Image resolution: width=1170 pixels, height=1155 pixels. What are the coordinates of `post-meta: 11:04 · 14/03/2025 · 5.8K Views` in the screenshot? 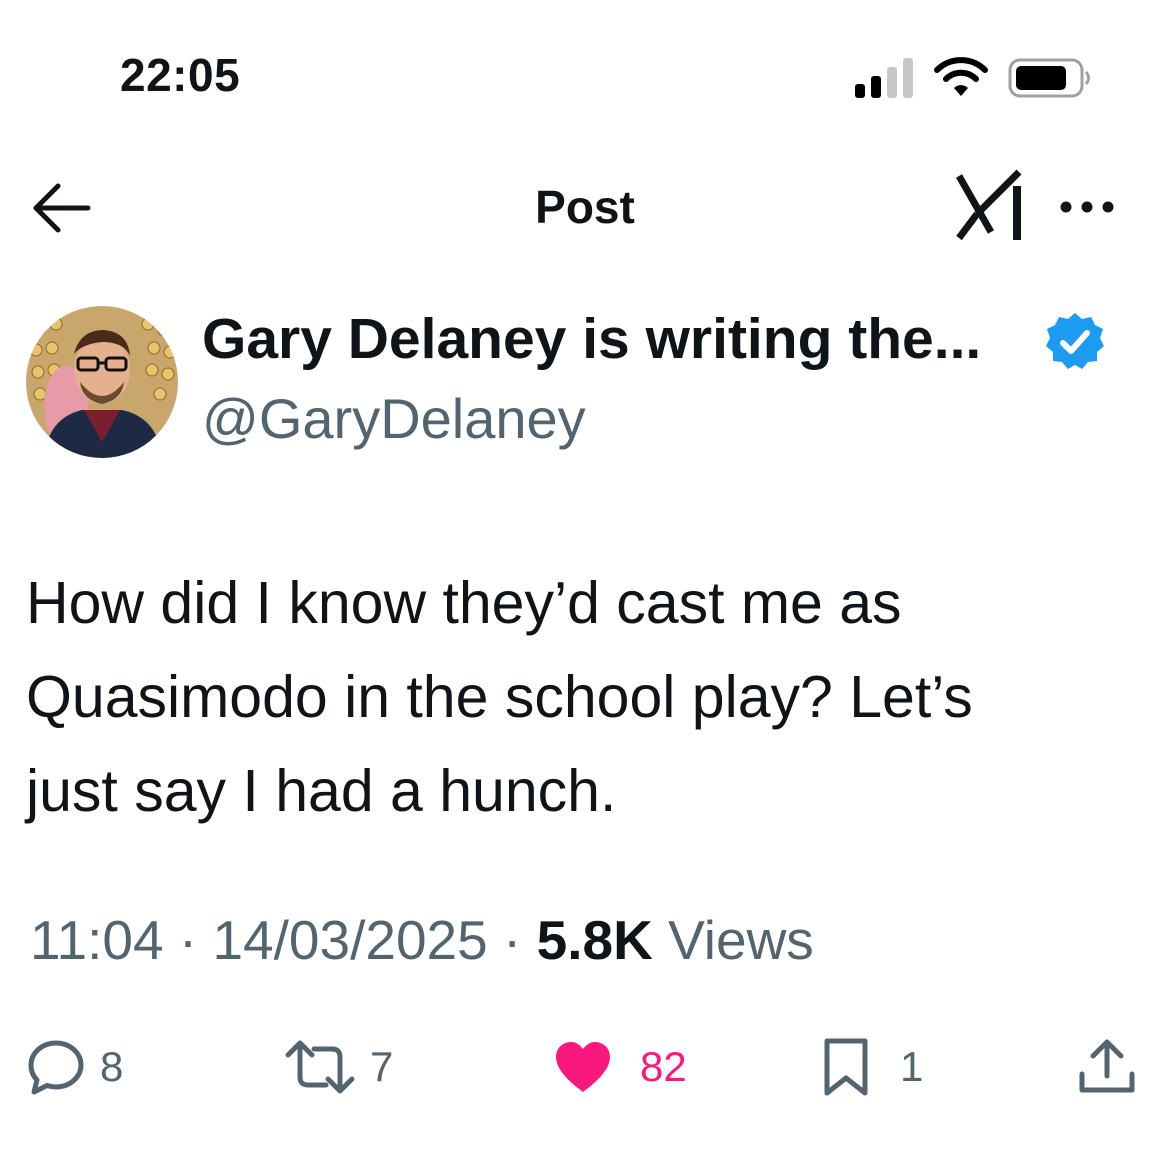 It's located at (422, 940).